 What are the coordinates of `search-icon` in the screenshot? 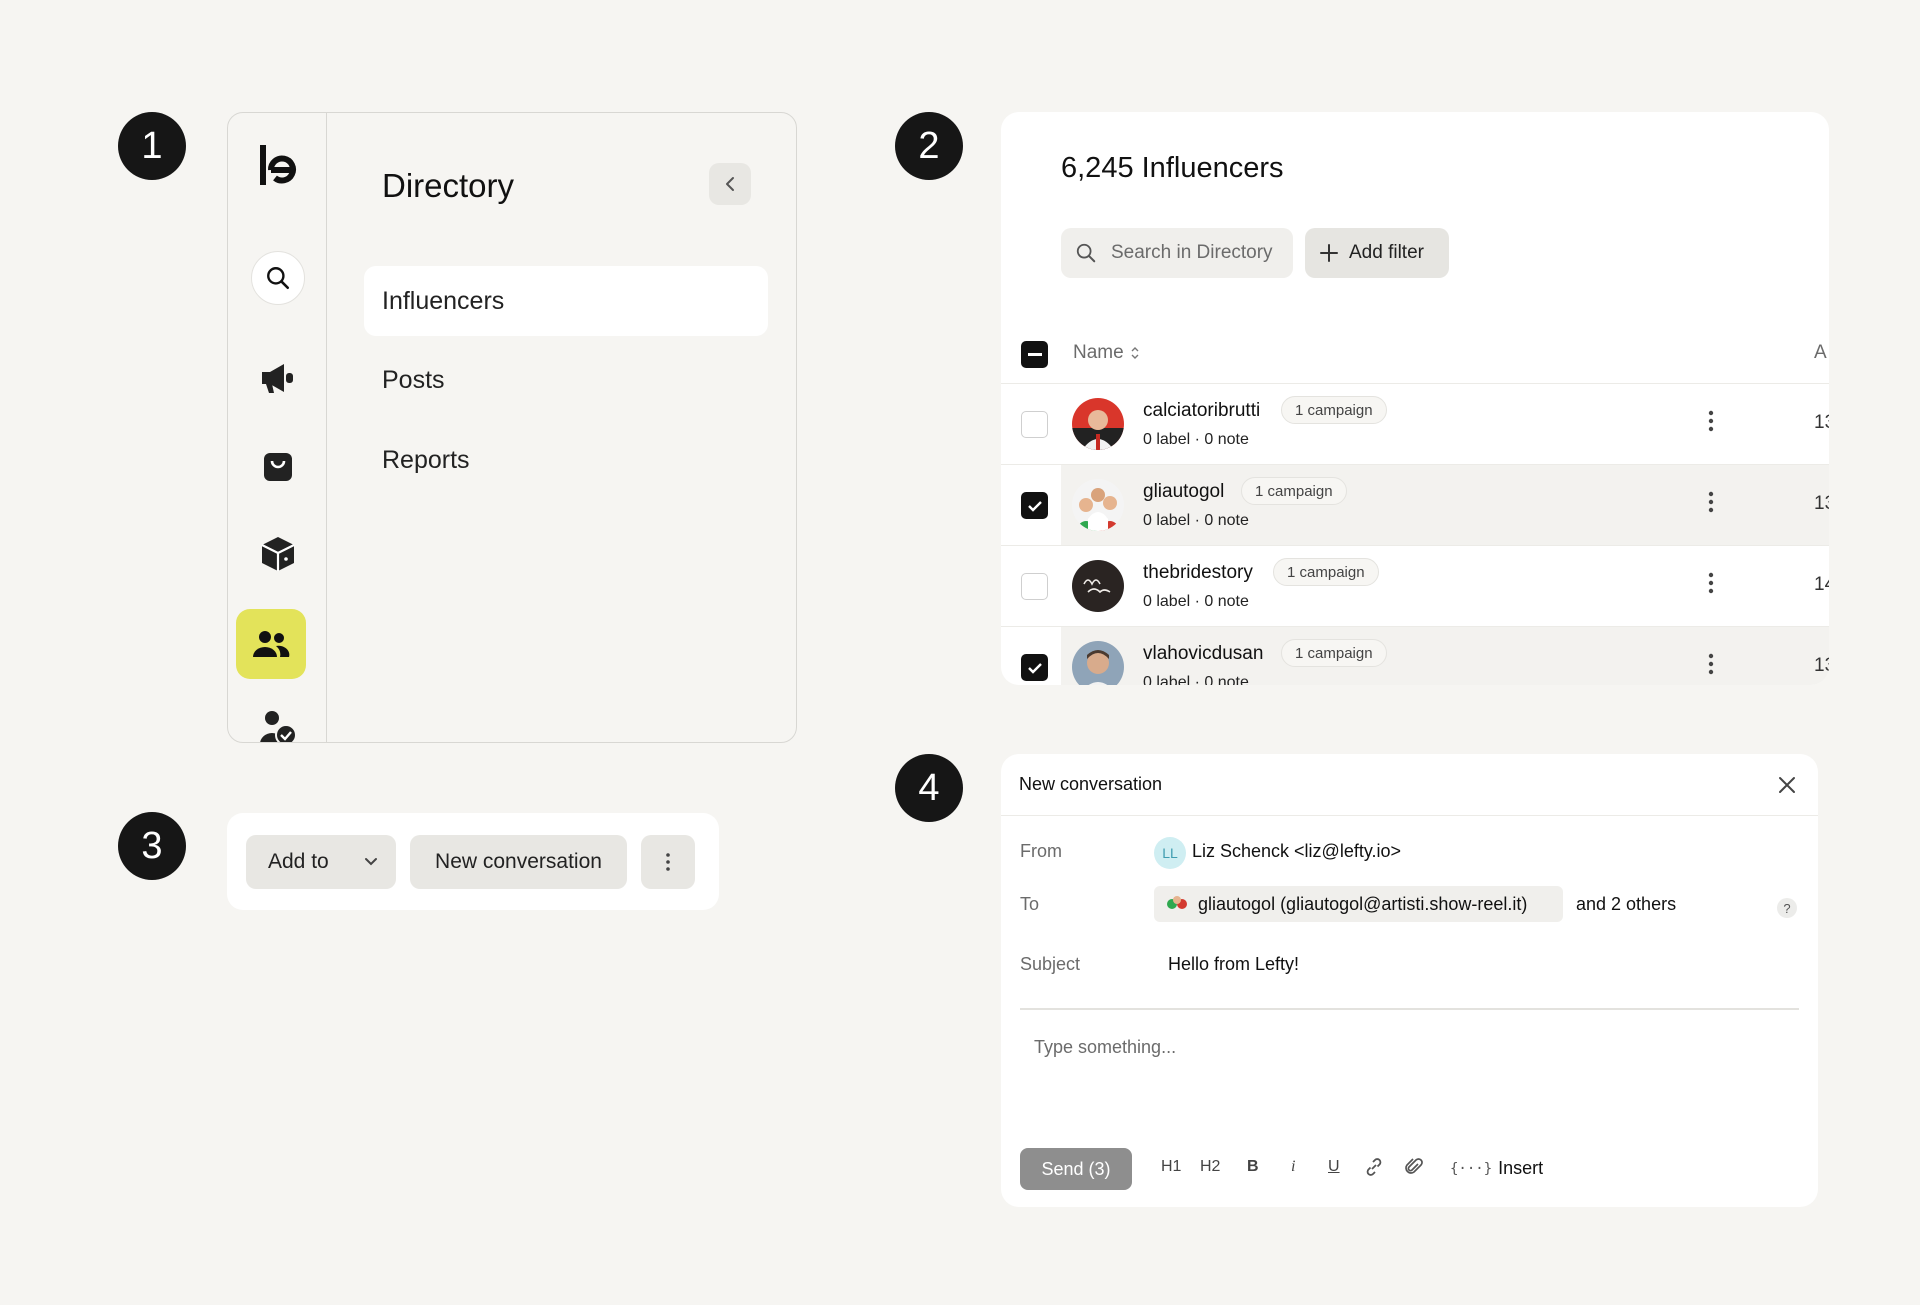 It's located at (278, 278).